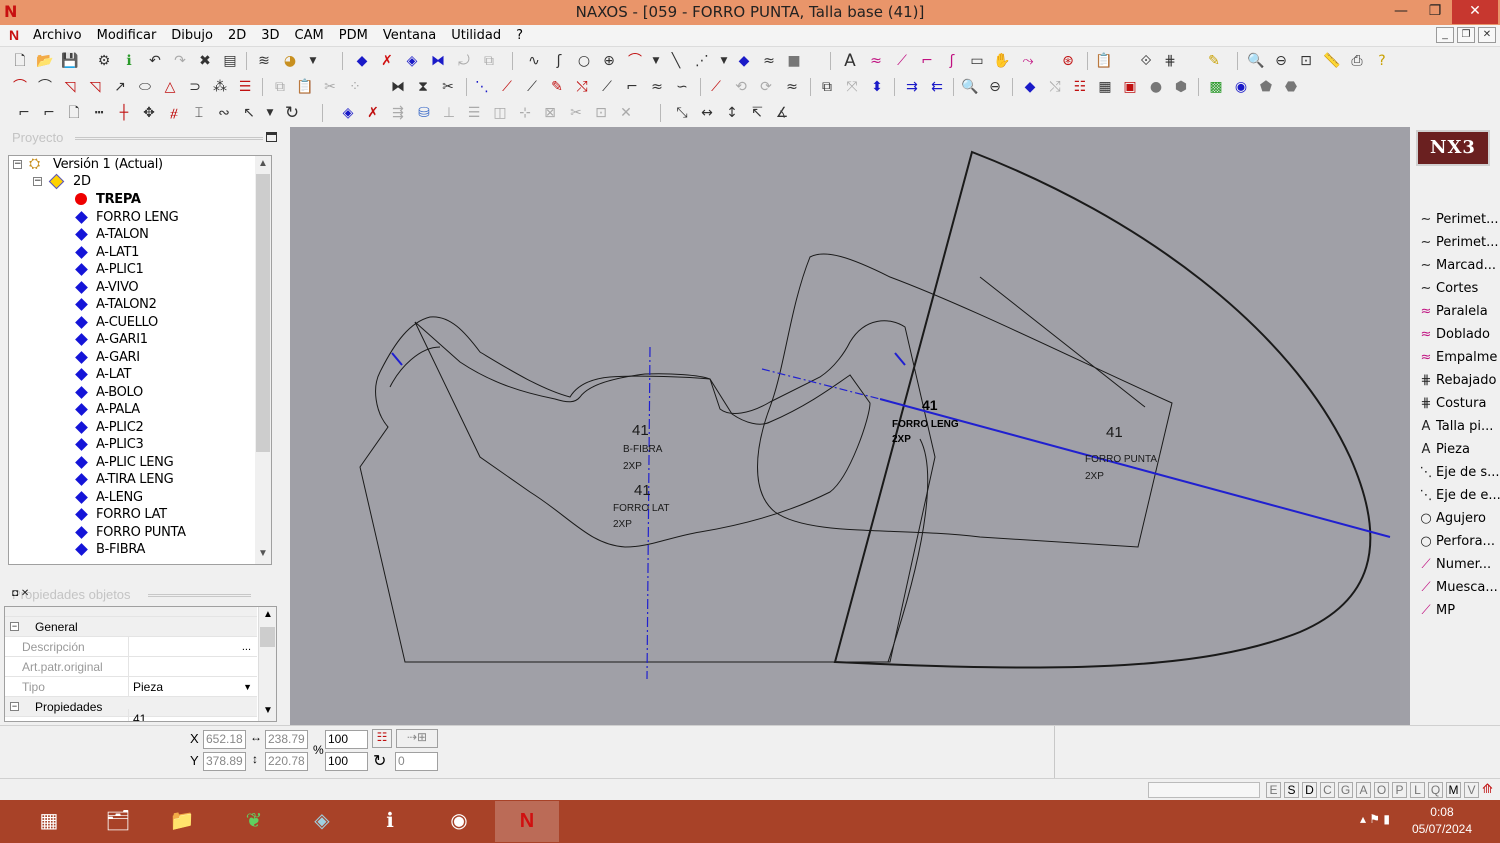 The width and height of the screenshot is (1500, 843). I want to click on ellipse-icon: ⬭, so click(145, 87).